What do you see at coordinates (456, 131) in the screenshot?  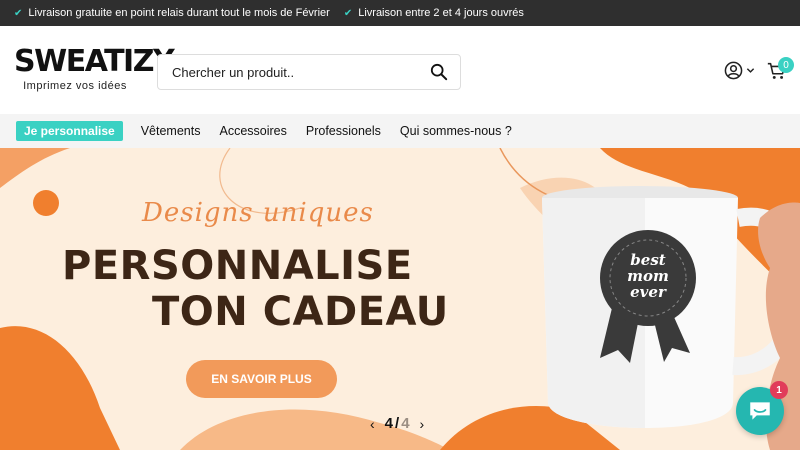 I see `nav-item-qui-sommes-nous: Qui sommes-nous ?` at bounding box center [456, 131].